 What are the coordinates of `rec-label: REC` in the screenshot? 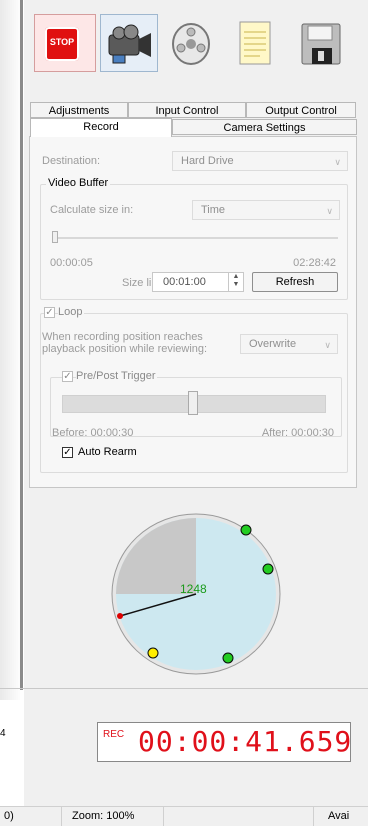 It's located at (114, 734).